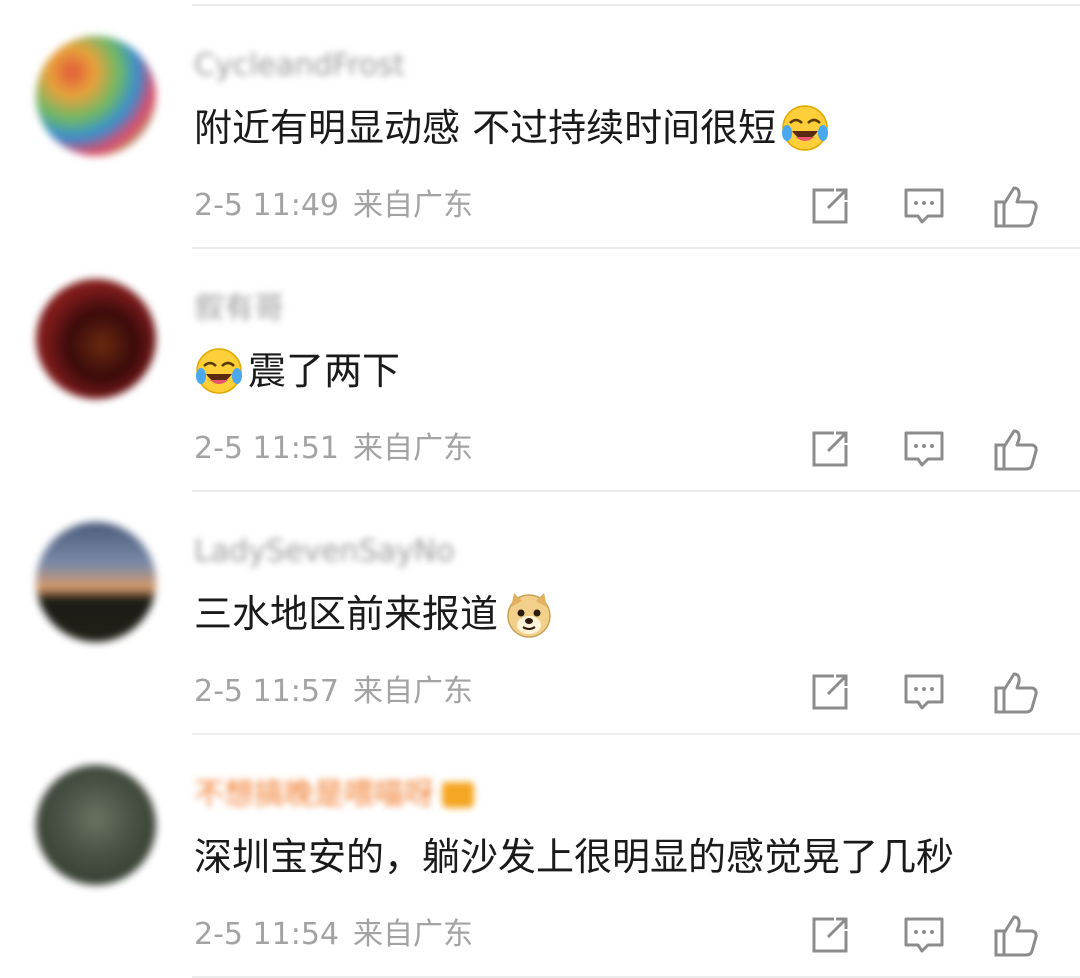 This screenshot has height=978, width=1080. I want to click on comment-text-body: 震了两下, so click(324, 371).